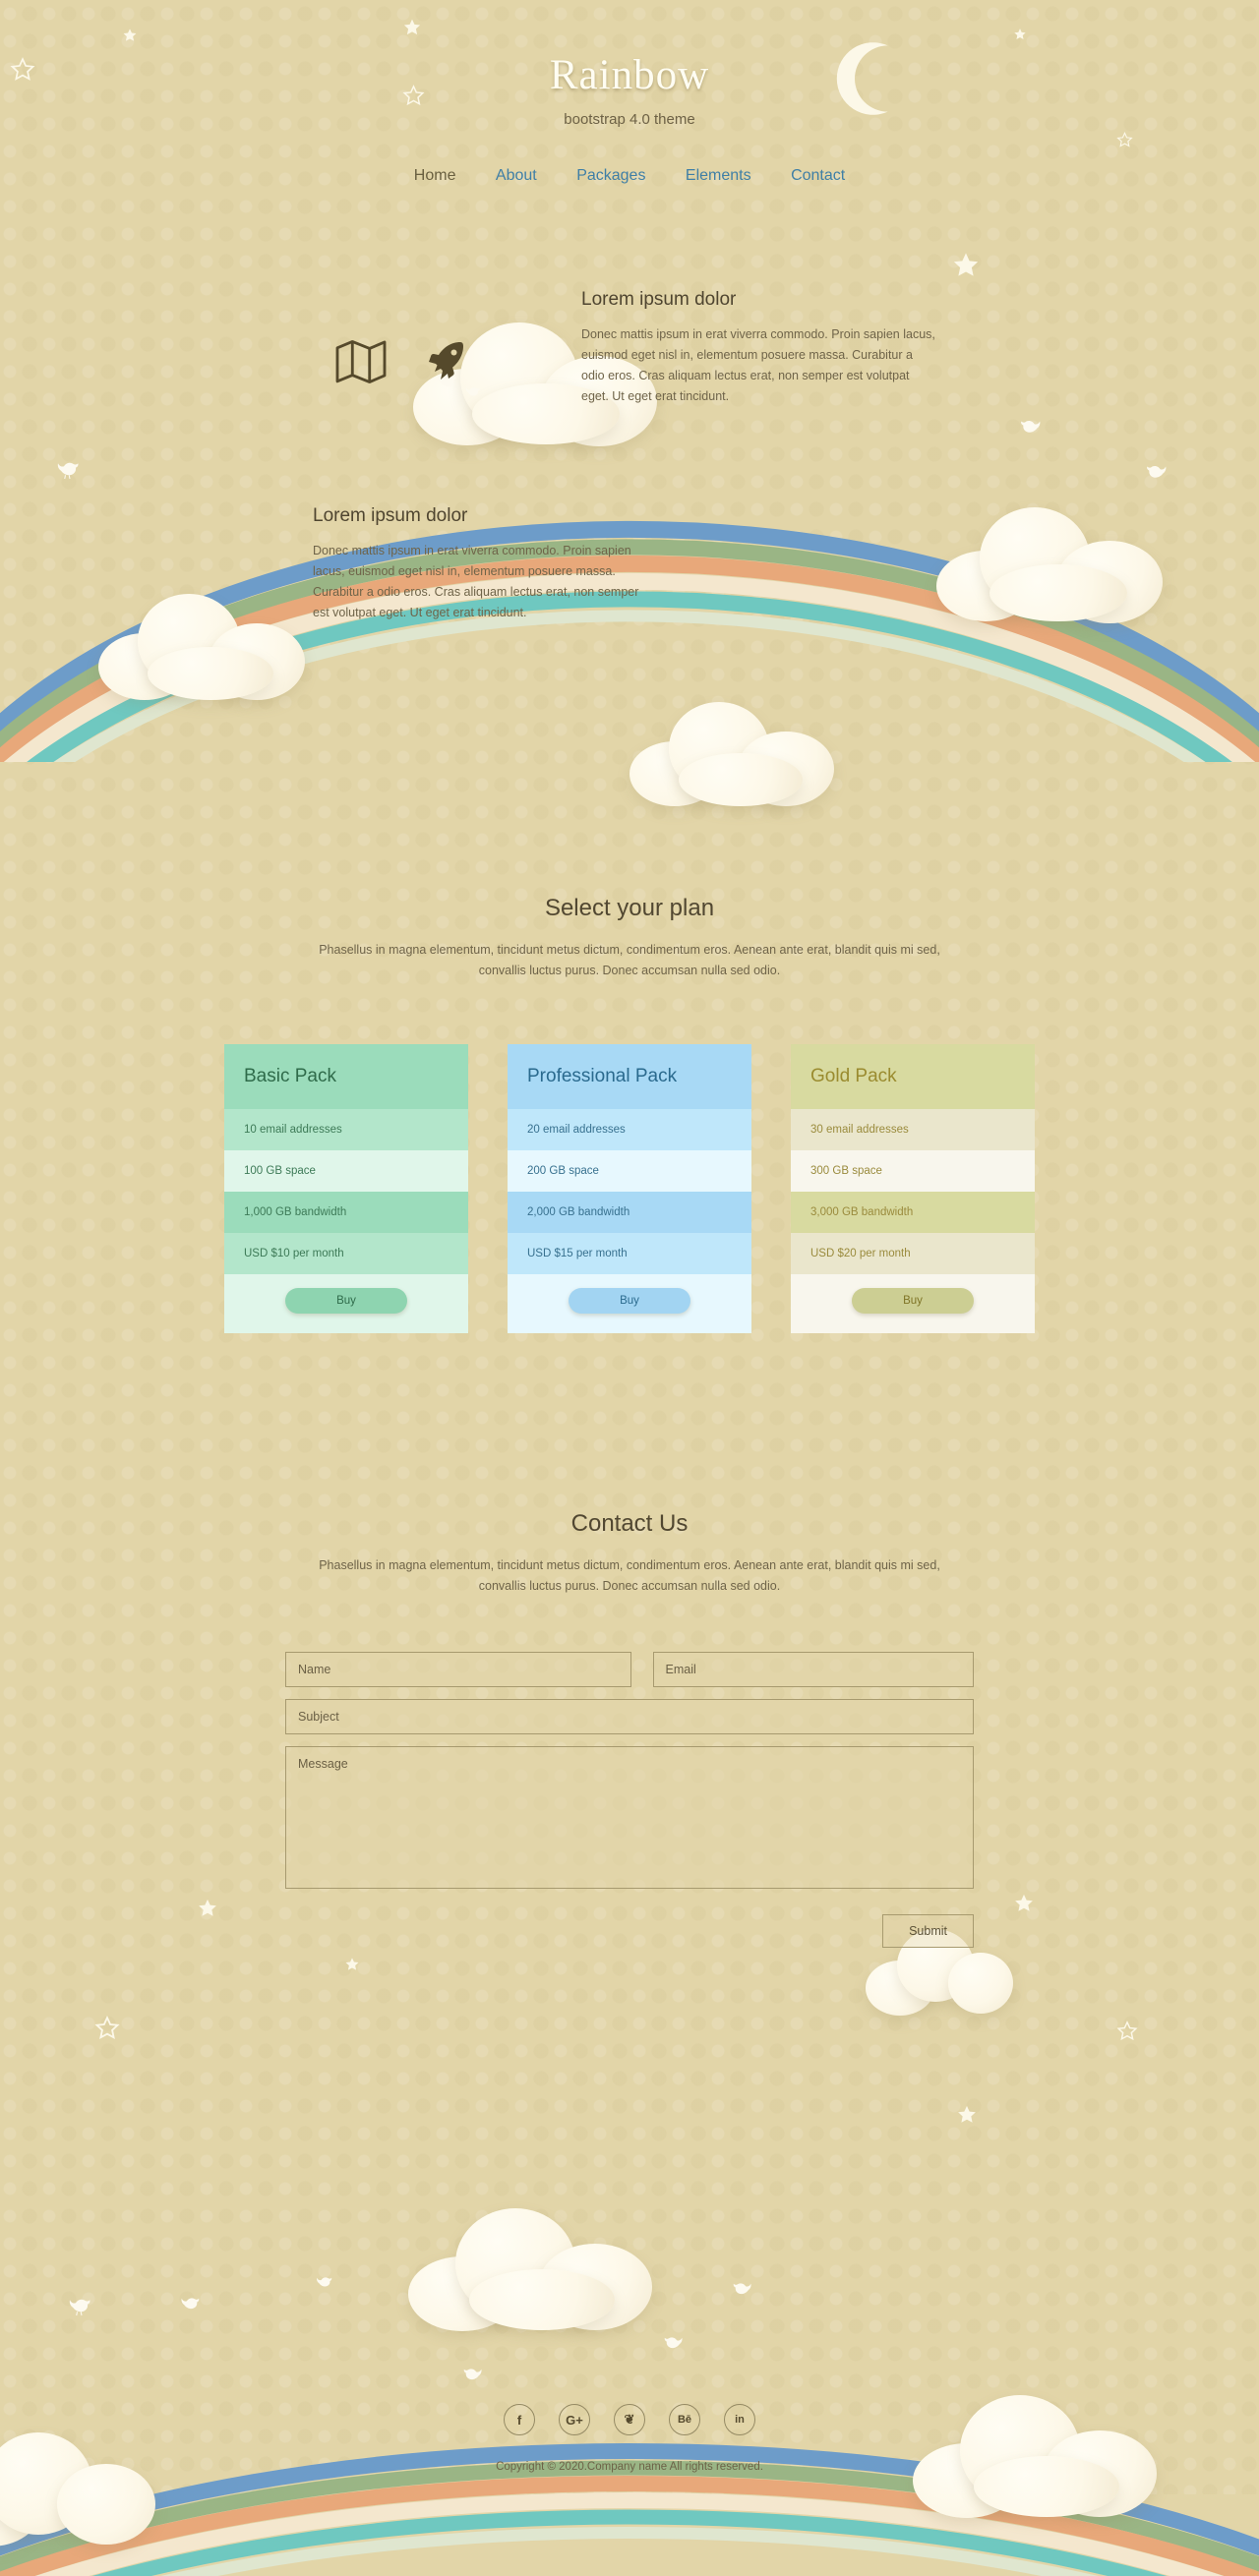 The height and width of the screenshot is (2576, 1259). What do you see at coordinates (629, 1076) in the screenshot?
I see `plan-title: Professional Pack` at bounding box center [629, 1076].